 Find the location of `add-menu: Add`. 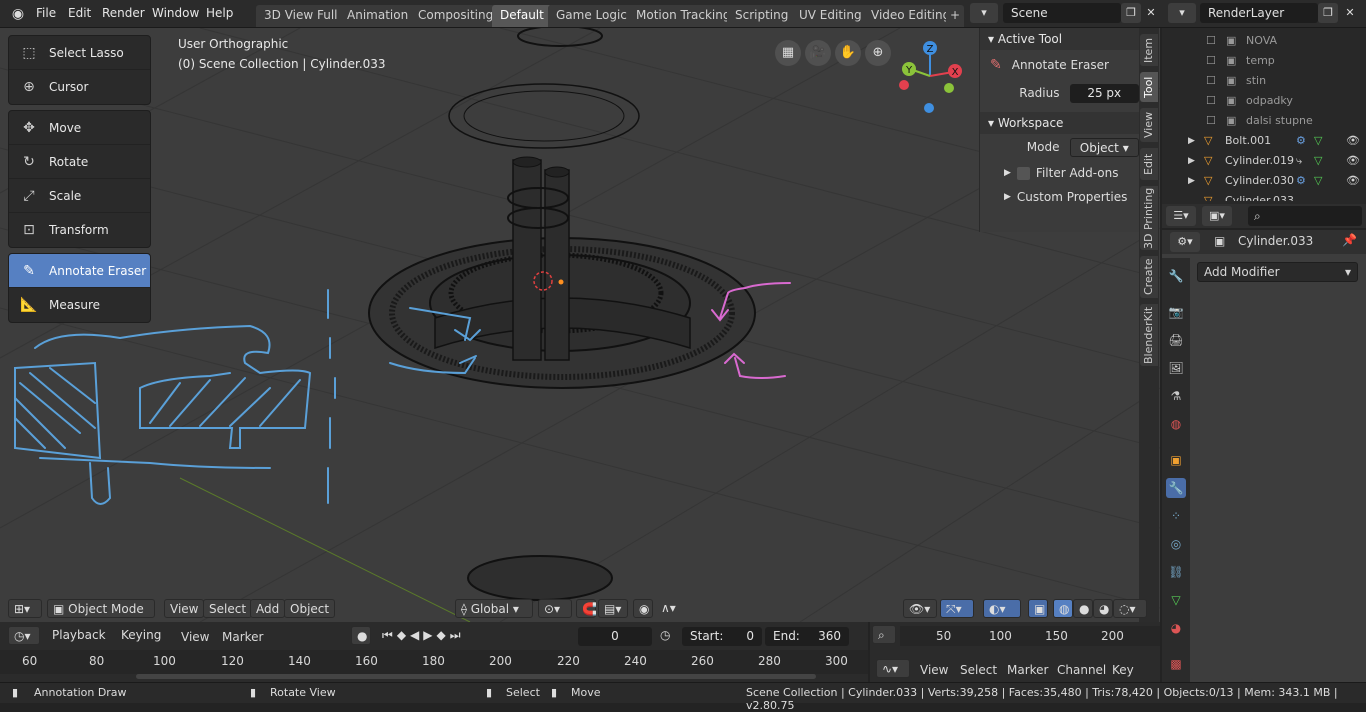

add-menu: Add is located at coordinates (268, 608).